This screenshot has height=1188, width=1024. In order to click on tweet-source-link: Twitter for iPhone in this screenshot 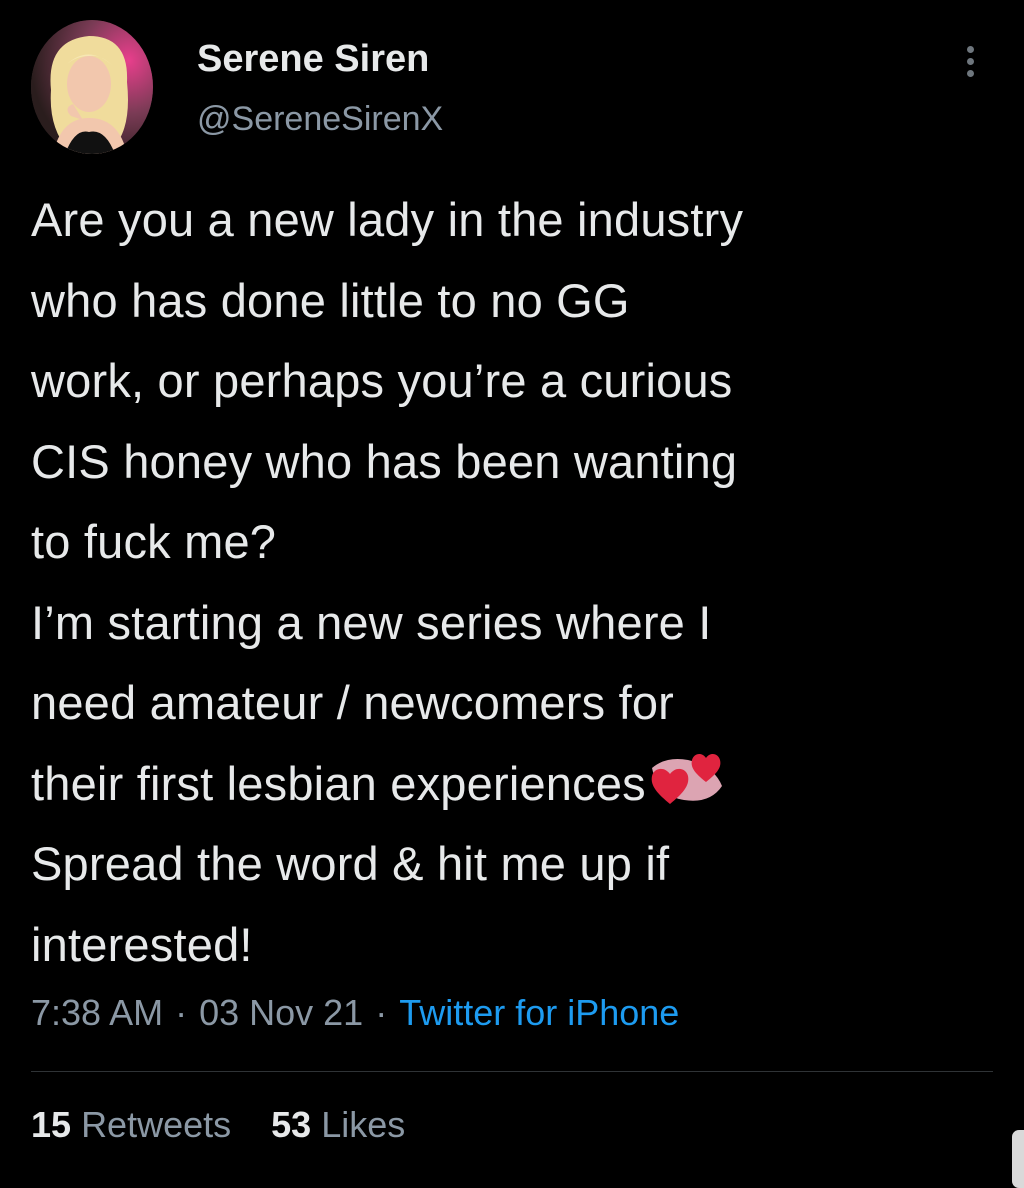, I will do `click(539, 1012)`.